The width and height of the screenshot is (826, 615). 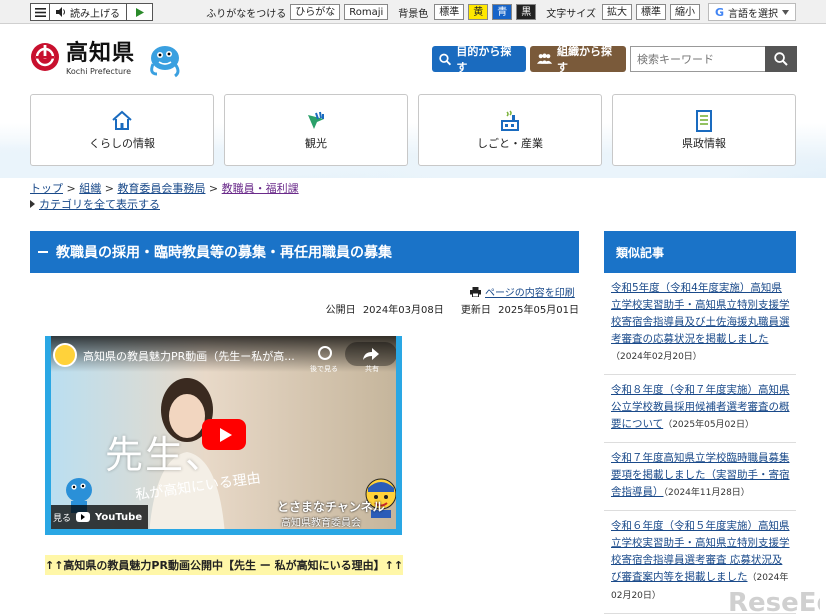 I want to click on bg-standard-button: 標準, so click(x=449, y=12).